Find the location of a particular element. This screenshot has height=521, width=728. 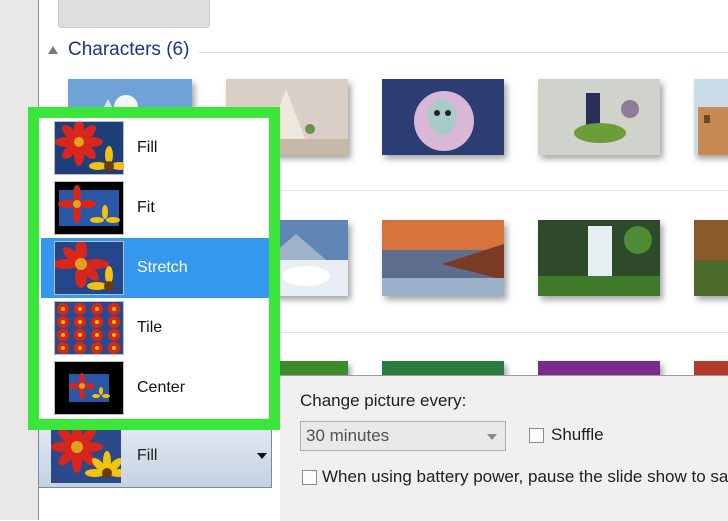

menu-option-fill: Fill is located at coordinates (155, 148).